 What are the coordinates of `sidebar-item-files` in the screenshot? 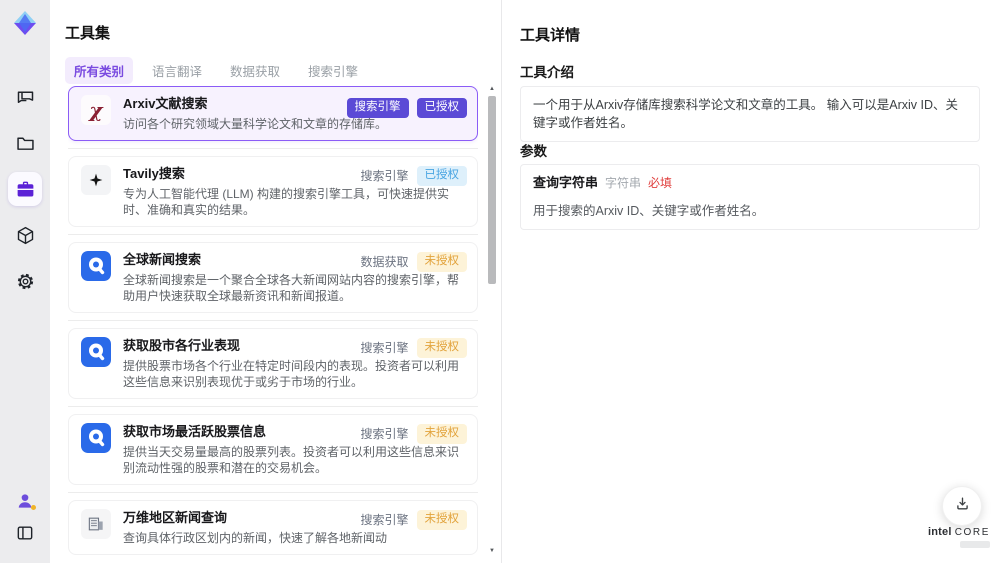 It's located at (25, 143).